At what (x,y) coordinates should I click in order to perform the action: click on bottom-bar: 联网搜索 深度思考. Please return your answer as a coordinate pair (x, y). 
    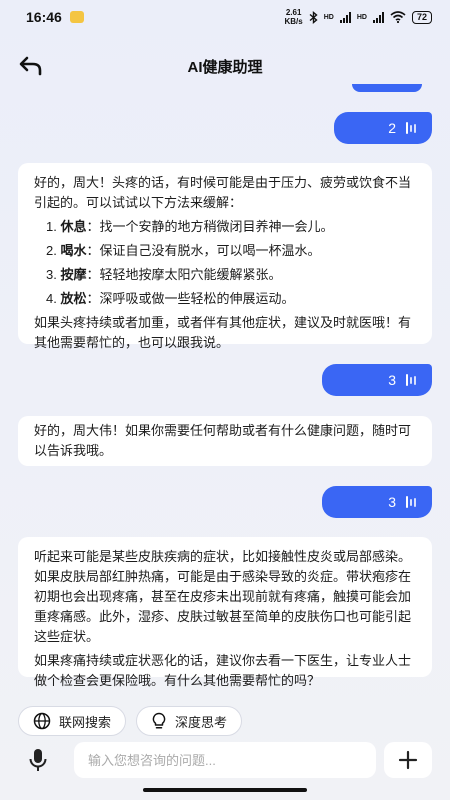
    Looking at the image, I should click on (225, 750).